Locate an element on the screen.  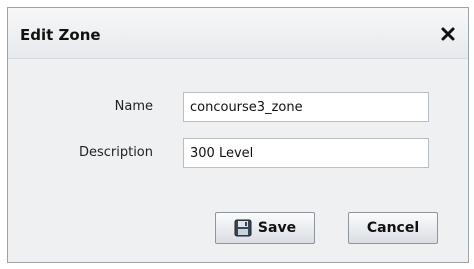
name-field is located at coordinates (306, 107).